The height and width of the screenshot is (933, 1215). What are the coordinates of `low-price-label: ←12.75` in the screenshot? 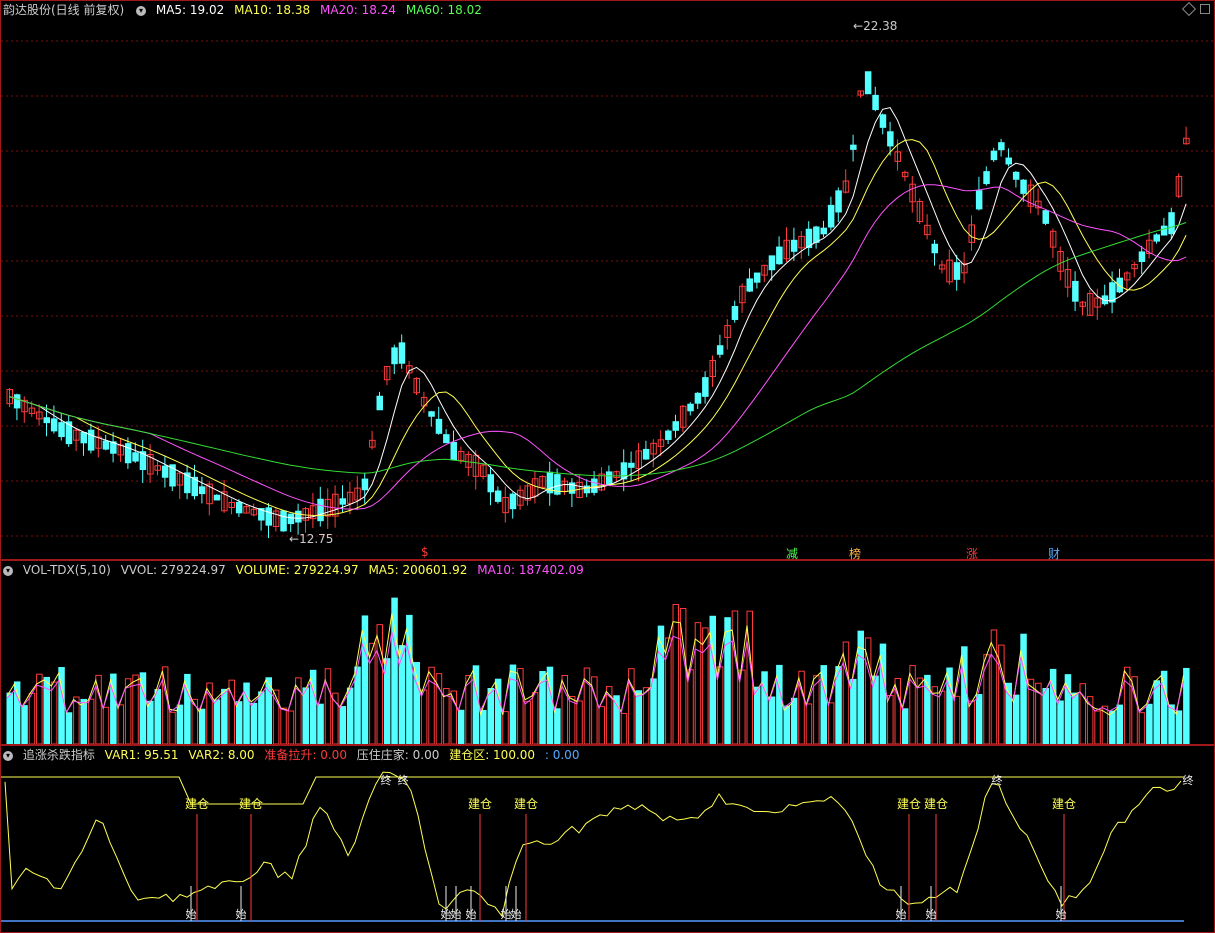 It's located at (311, 539).